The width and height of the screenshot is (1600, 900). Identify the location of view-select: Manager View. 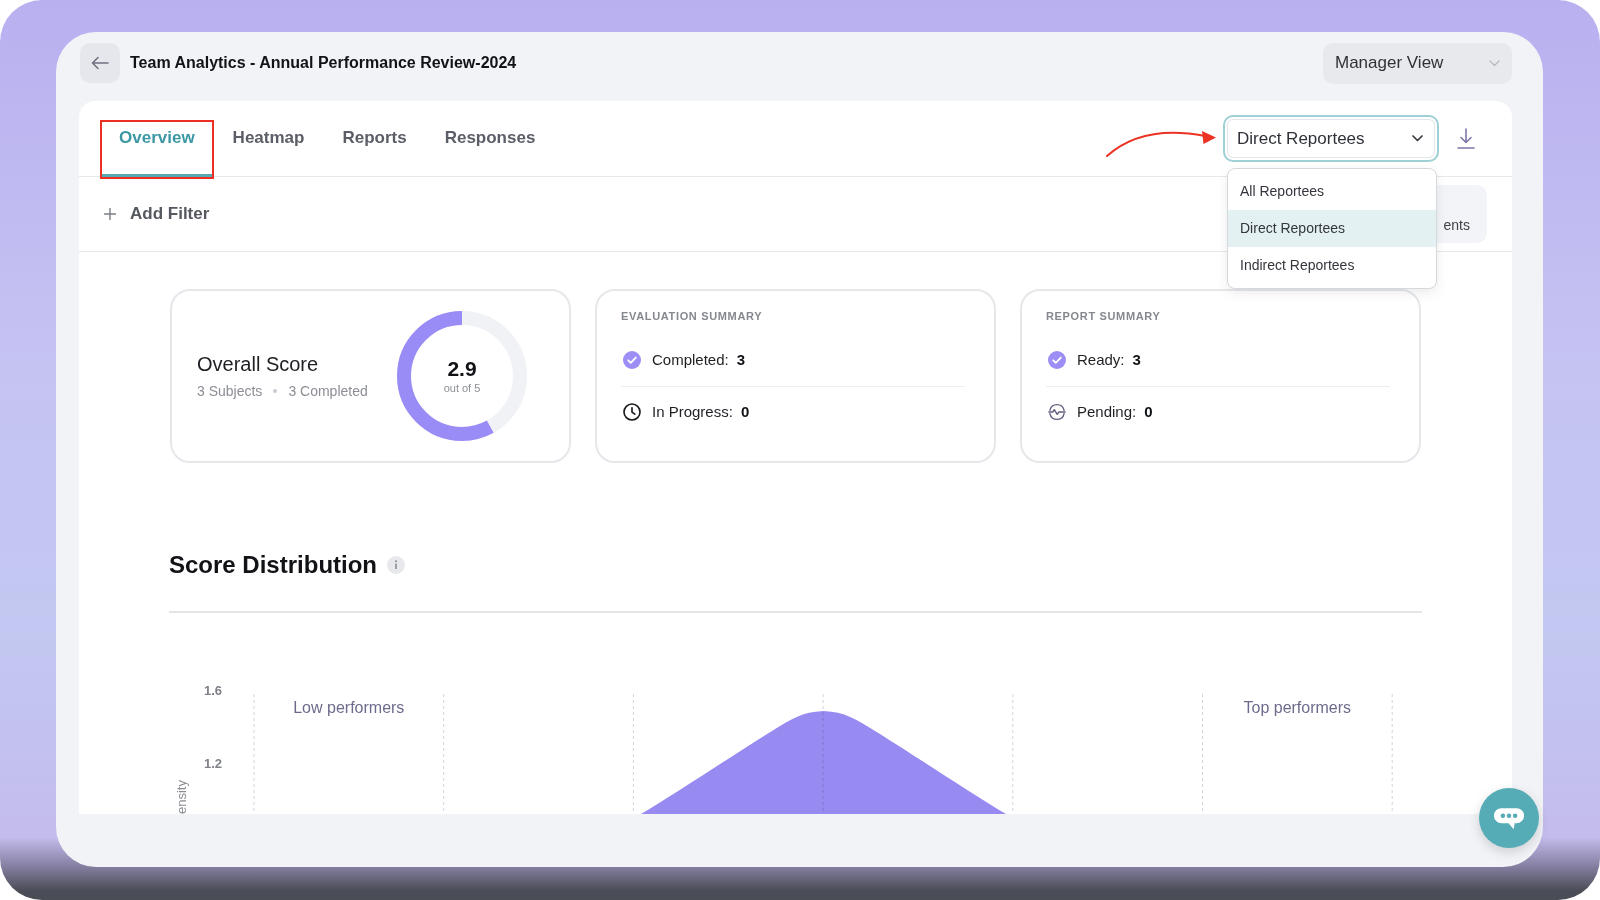
(1417, 63).